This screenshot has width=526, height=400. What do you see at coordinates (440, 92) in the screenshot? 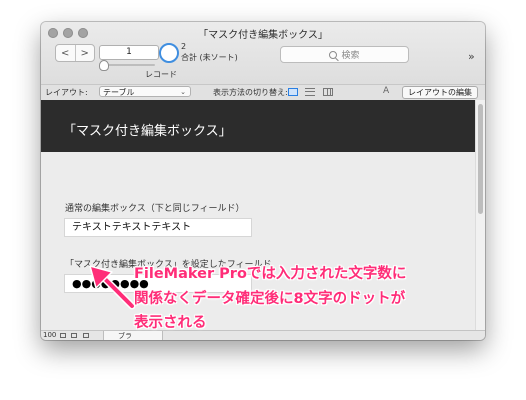
I see `edit-layout-button: レイアウトの編集` at bounding box center [440, 92].